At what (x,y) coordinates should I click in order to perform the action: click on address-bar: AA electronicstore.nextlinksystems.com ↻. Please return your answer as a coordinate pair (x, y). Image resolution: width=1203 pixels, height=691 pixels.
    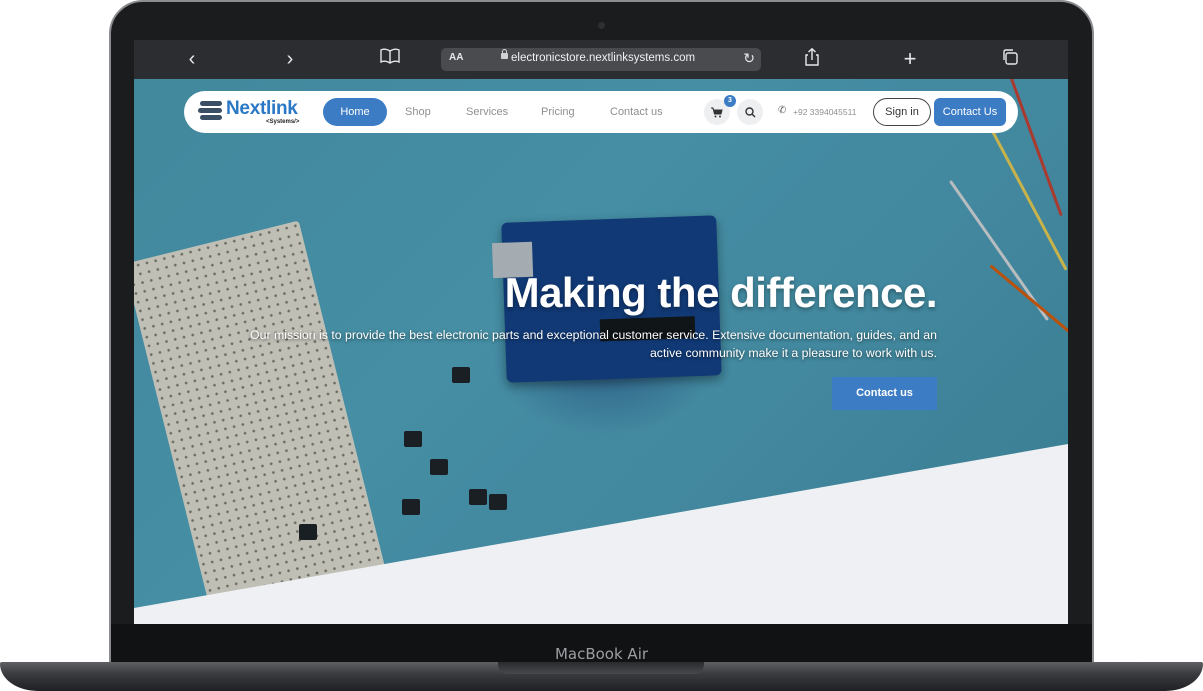
    Looking at the image, I should click on (601, 59).